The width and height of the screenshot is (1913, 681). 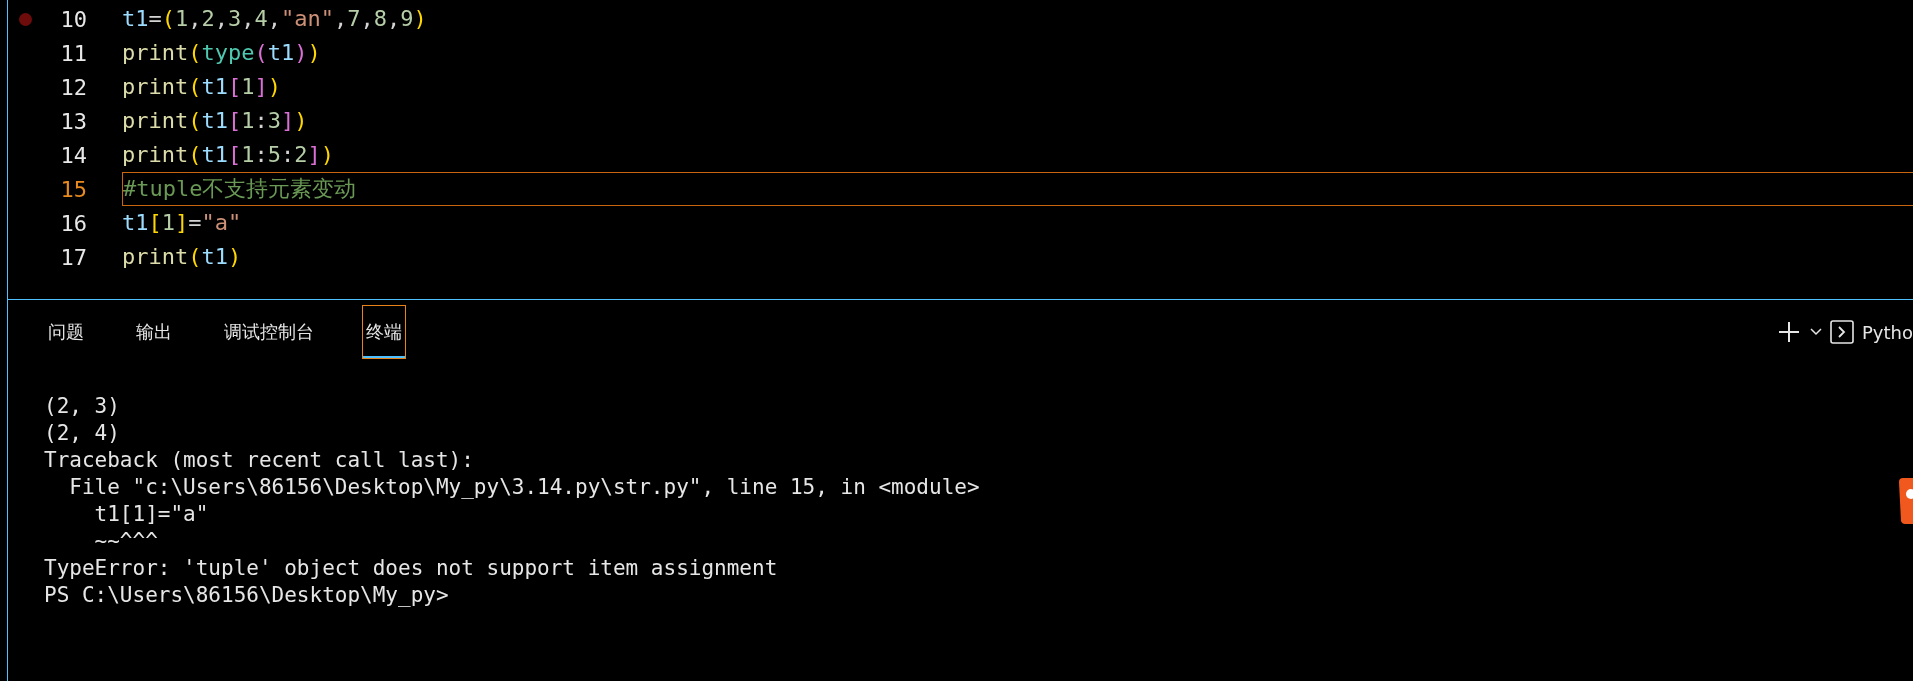 I want to click on terminal-profile-label: Pytho, so click(x=1887, y=332).